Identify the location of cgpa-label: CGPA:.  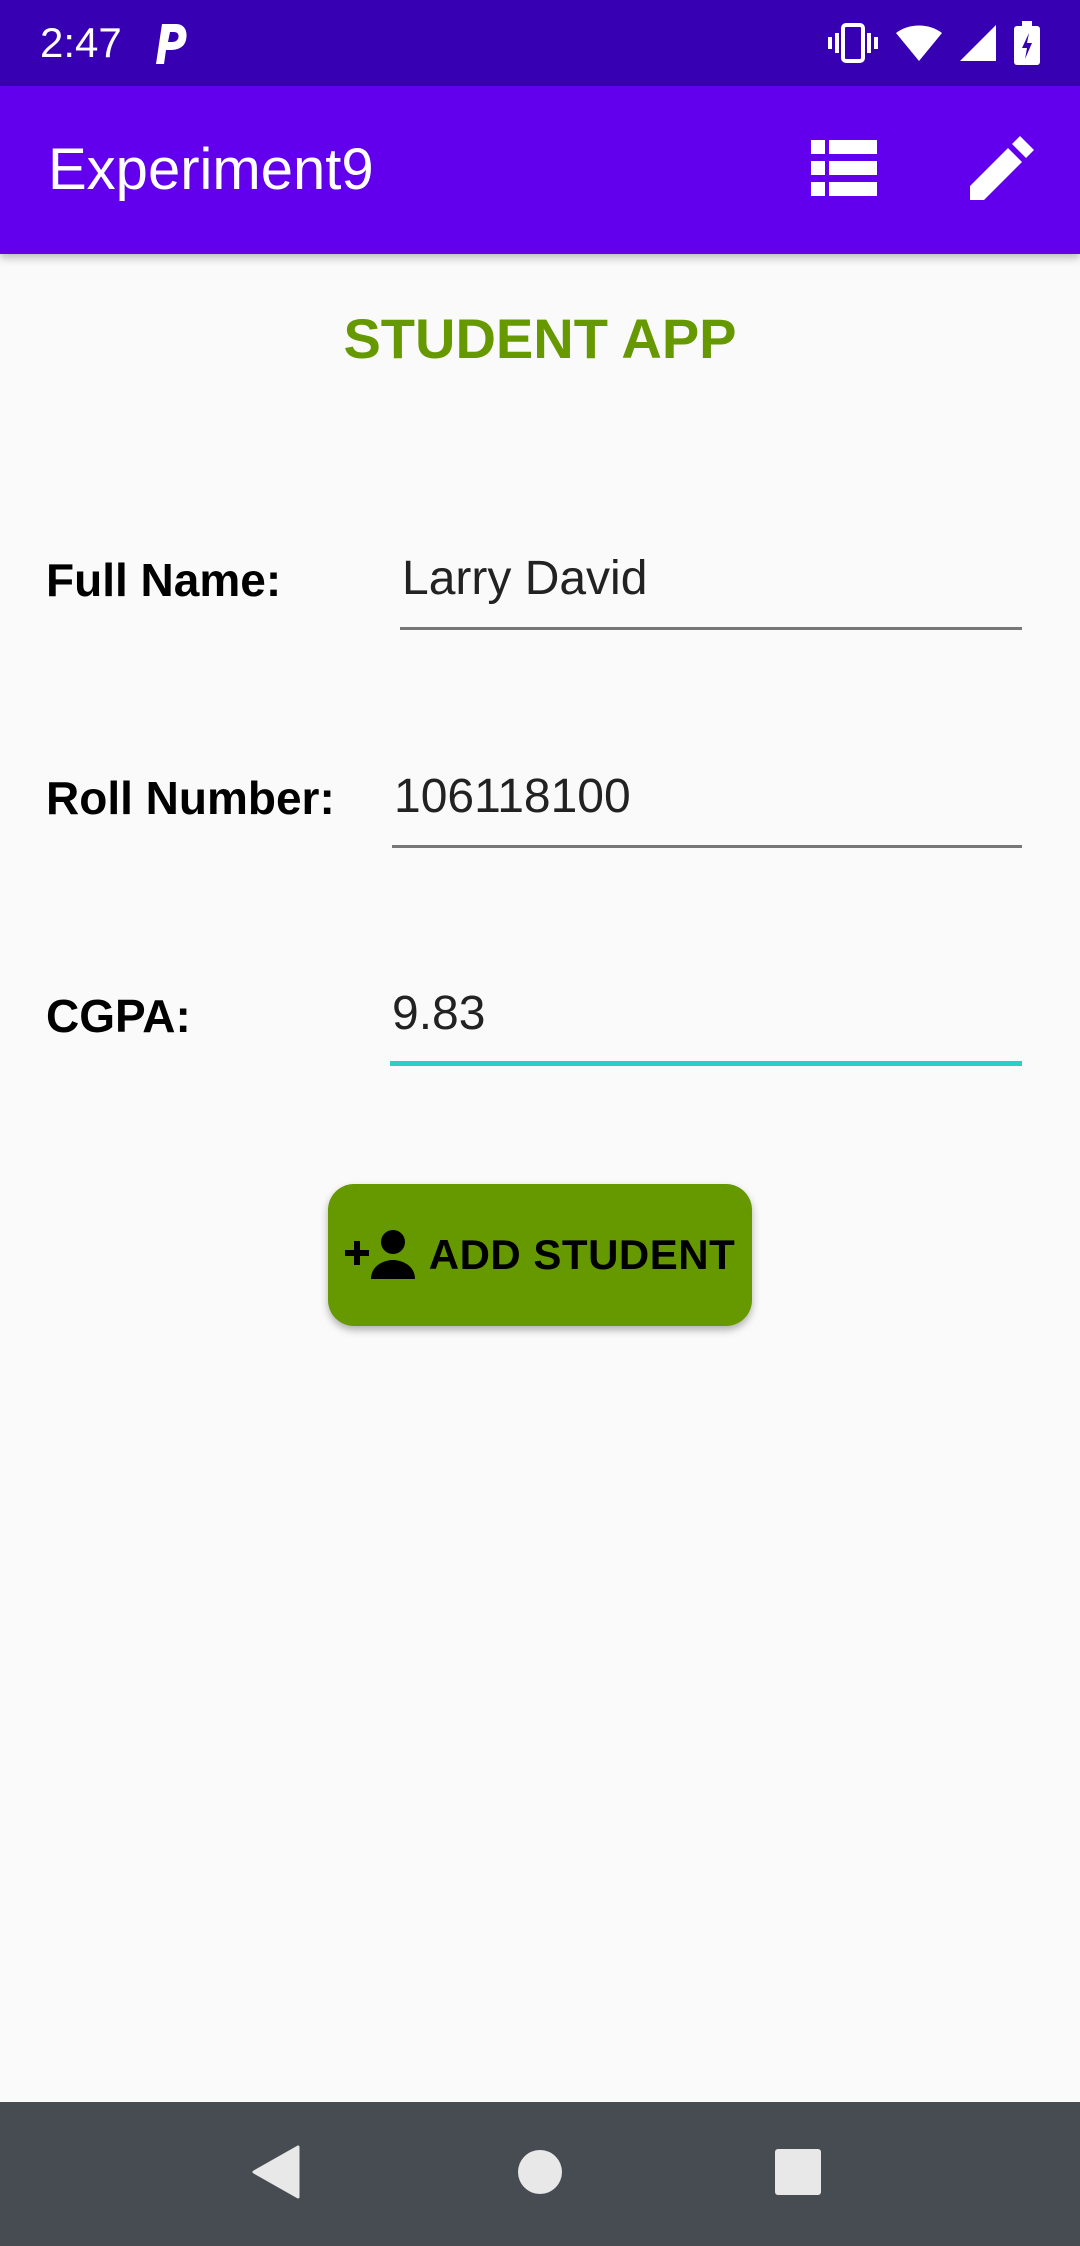
(118, 1016).